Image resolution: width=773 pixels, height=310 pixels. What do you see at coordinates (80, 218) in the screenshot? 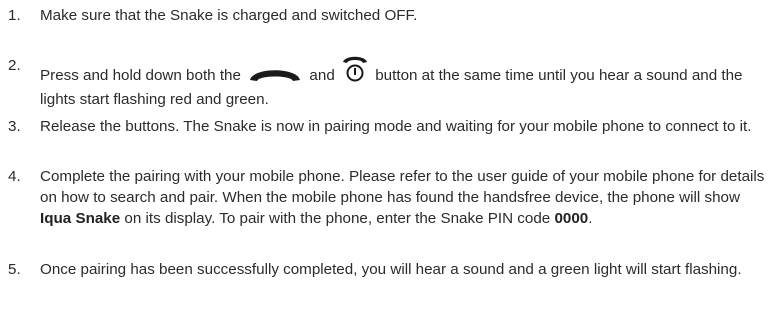
I see `device-name: Iqua Snake` at bounding box center [80, 218].